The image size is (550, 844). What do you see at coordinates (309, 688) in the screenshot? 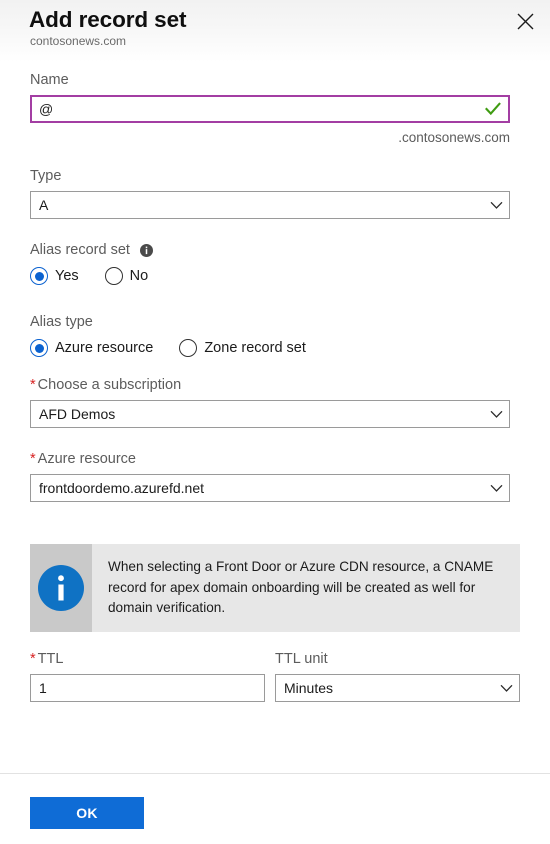
I see `ttl-unit-select-value: Minutes` at bounding box center [309, 688].